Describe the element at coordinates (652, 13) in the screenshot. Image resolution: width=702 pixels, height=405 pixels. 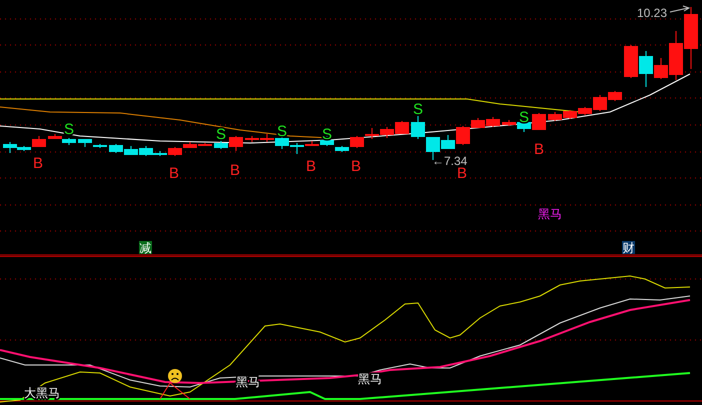
I see `high-price-label: 10.23` at that location.